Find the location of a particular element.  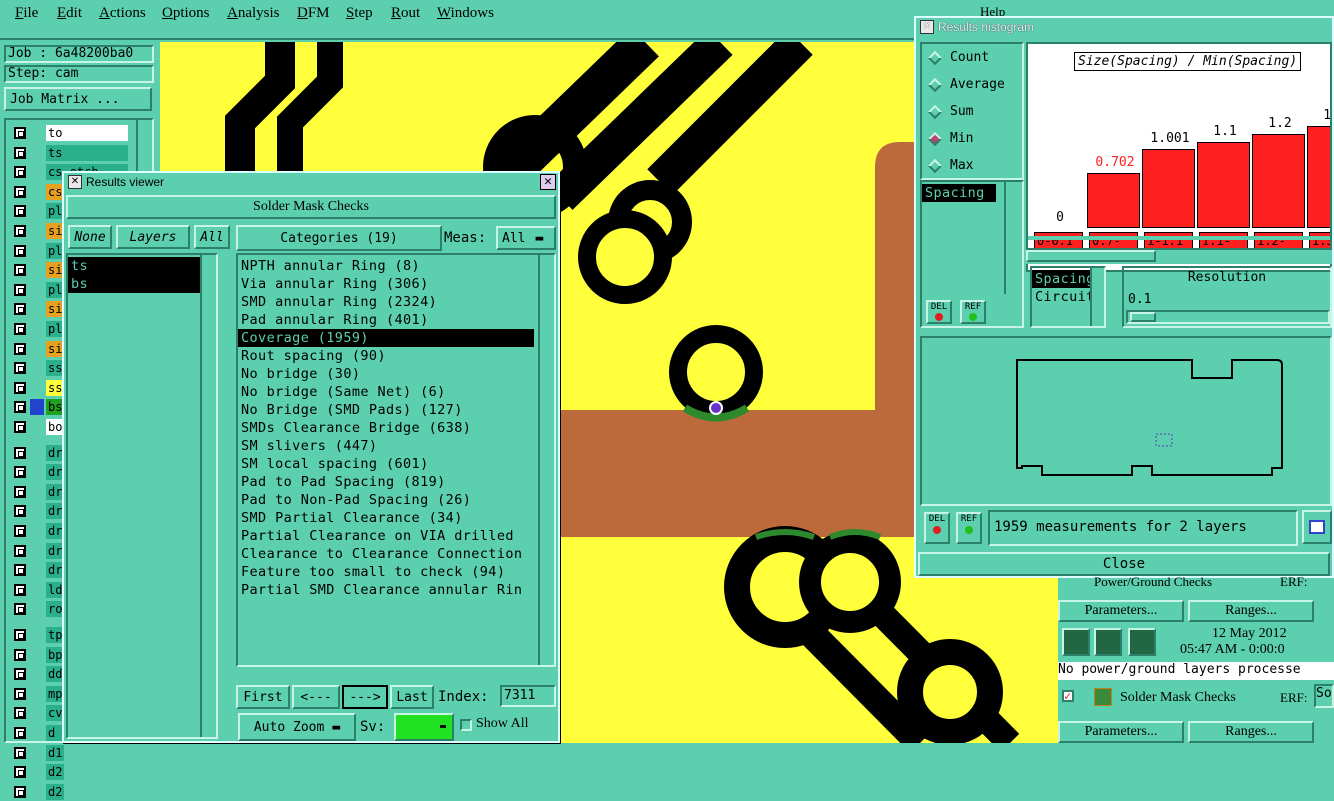

category-item: SM local spacing (601) is located at coordinates (386, 464).